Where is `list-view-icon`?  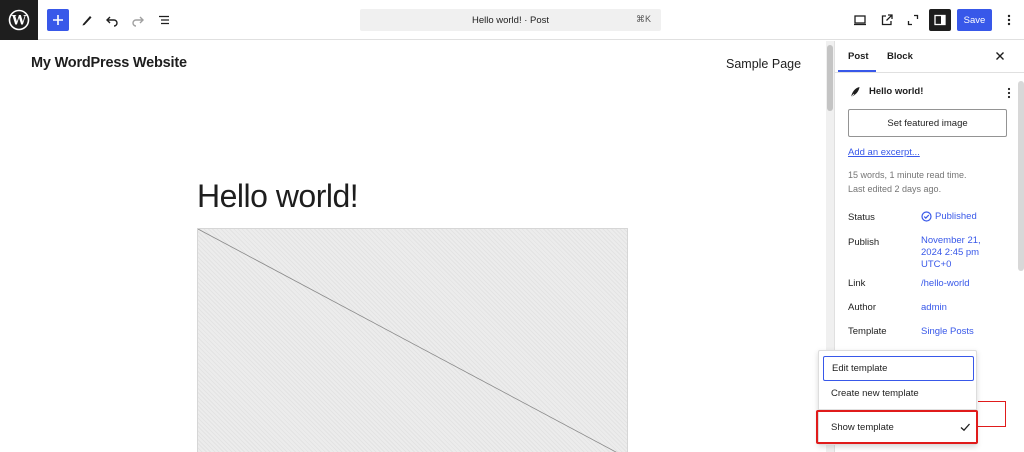 list-view-icon is located at coordinates (164, 20).